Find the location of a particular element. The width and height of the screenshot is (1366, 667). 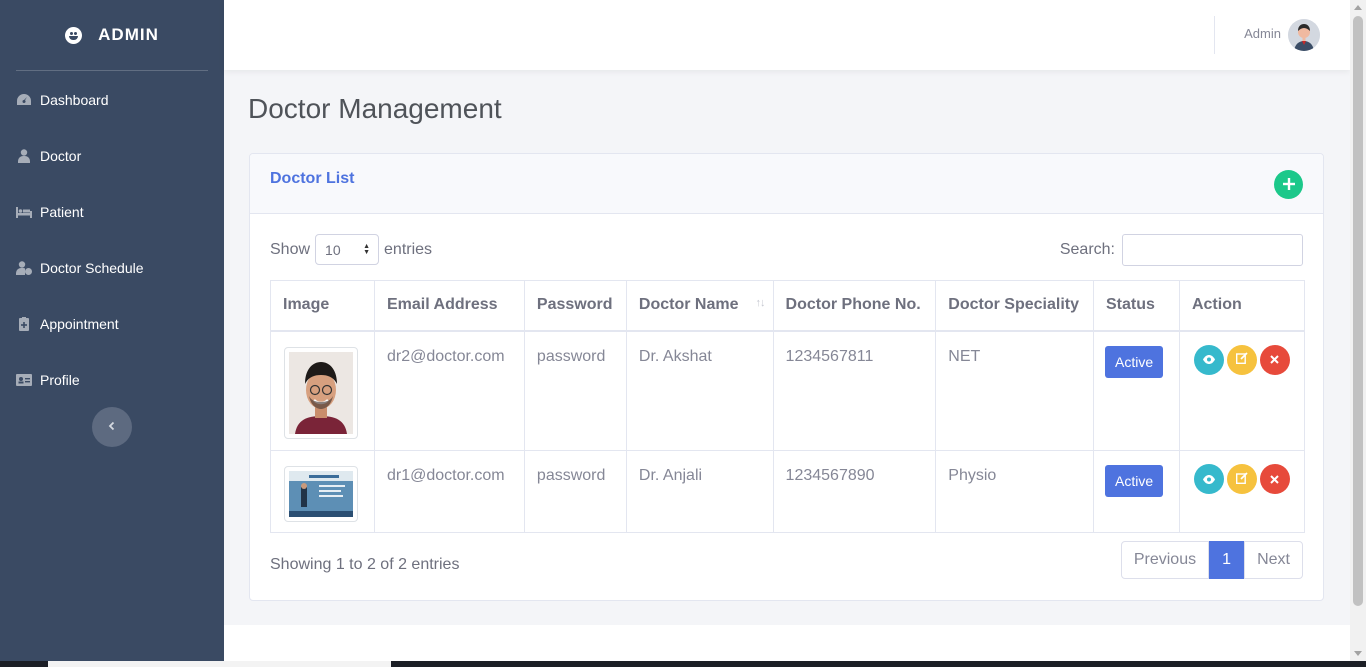

sort-icon: ↑↓ is located at coordinates (760, 303).